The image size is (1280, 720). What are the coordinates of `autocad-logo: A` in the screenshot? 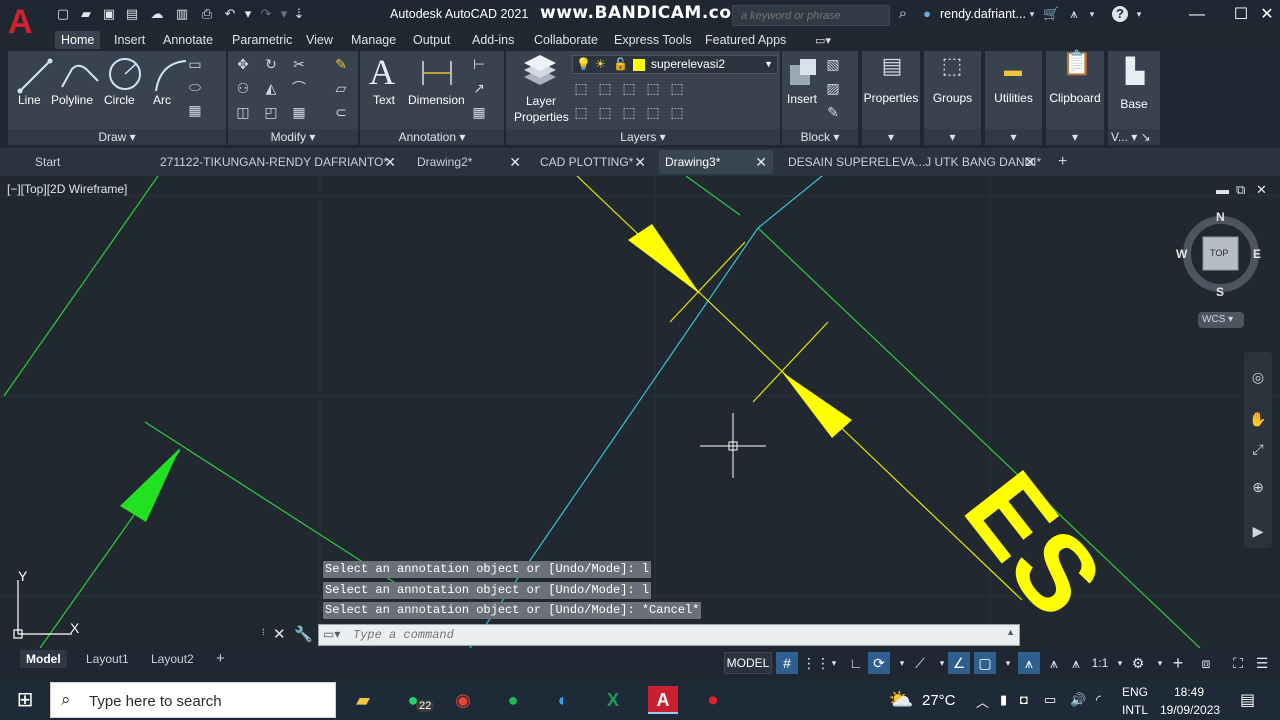 It's located at (25, 22).